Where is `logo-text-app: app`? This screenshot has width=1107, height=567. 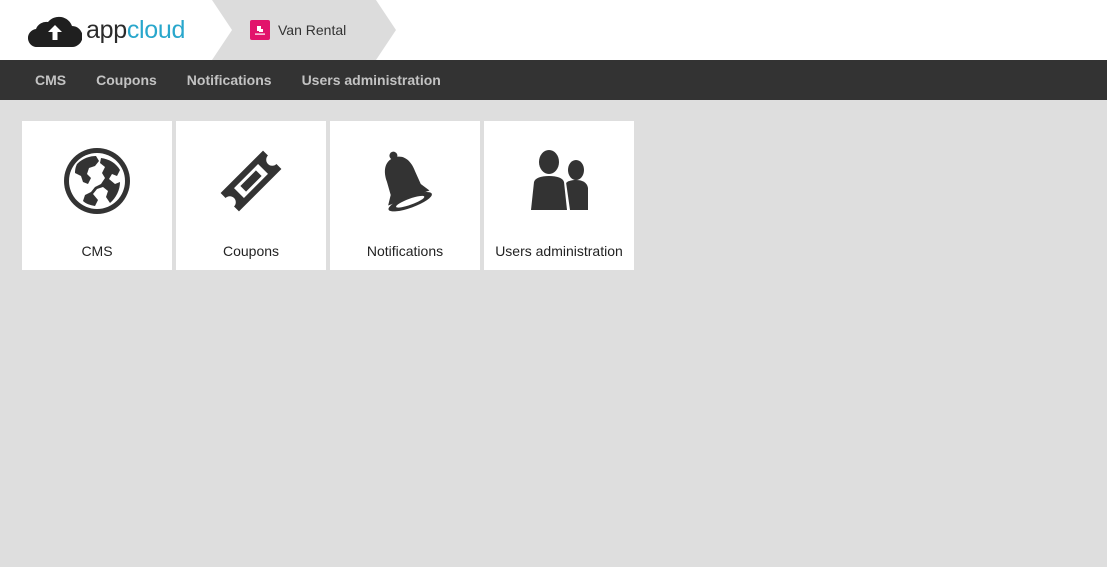
logo-text-app: app is located at coordinates (106, 30).